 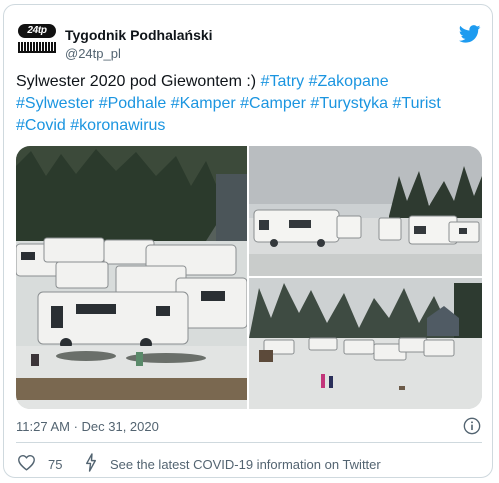 What do you see at coordinates (37, 47) in the screenshot?
I see `logo-stripe` at bounding box center [37, 47].